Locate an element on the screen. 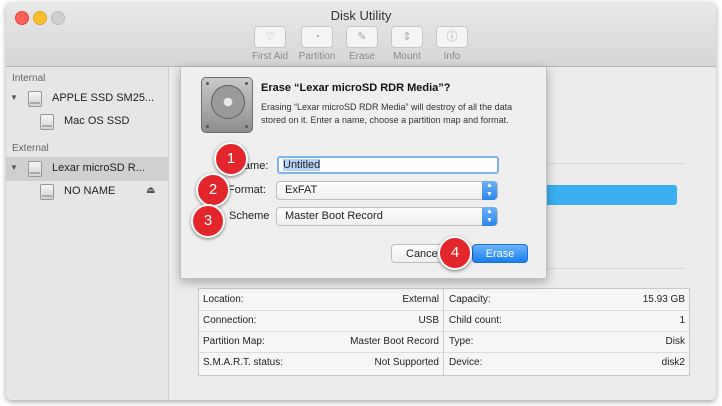 Image resolution: width=722 pixels, height=406 pixels. mount-label: Mount is located at coordinates (407, 56).